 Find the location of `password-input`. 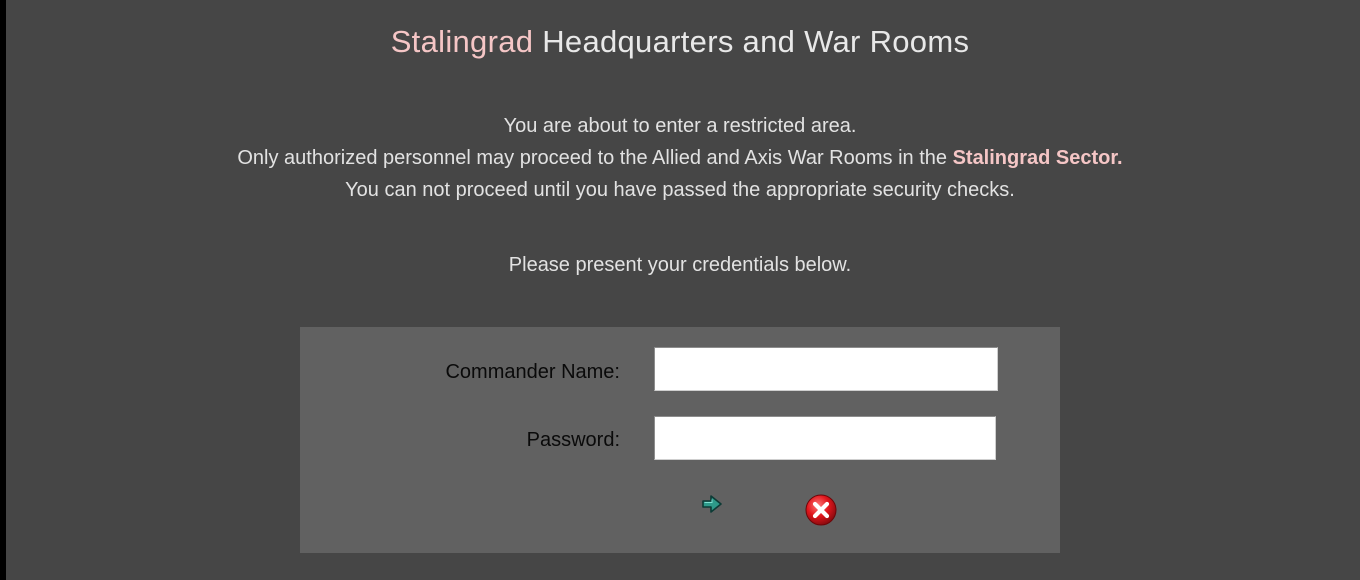

password-input is located at coordinates (825, 438).